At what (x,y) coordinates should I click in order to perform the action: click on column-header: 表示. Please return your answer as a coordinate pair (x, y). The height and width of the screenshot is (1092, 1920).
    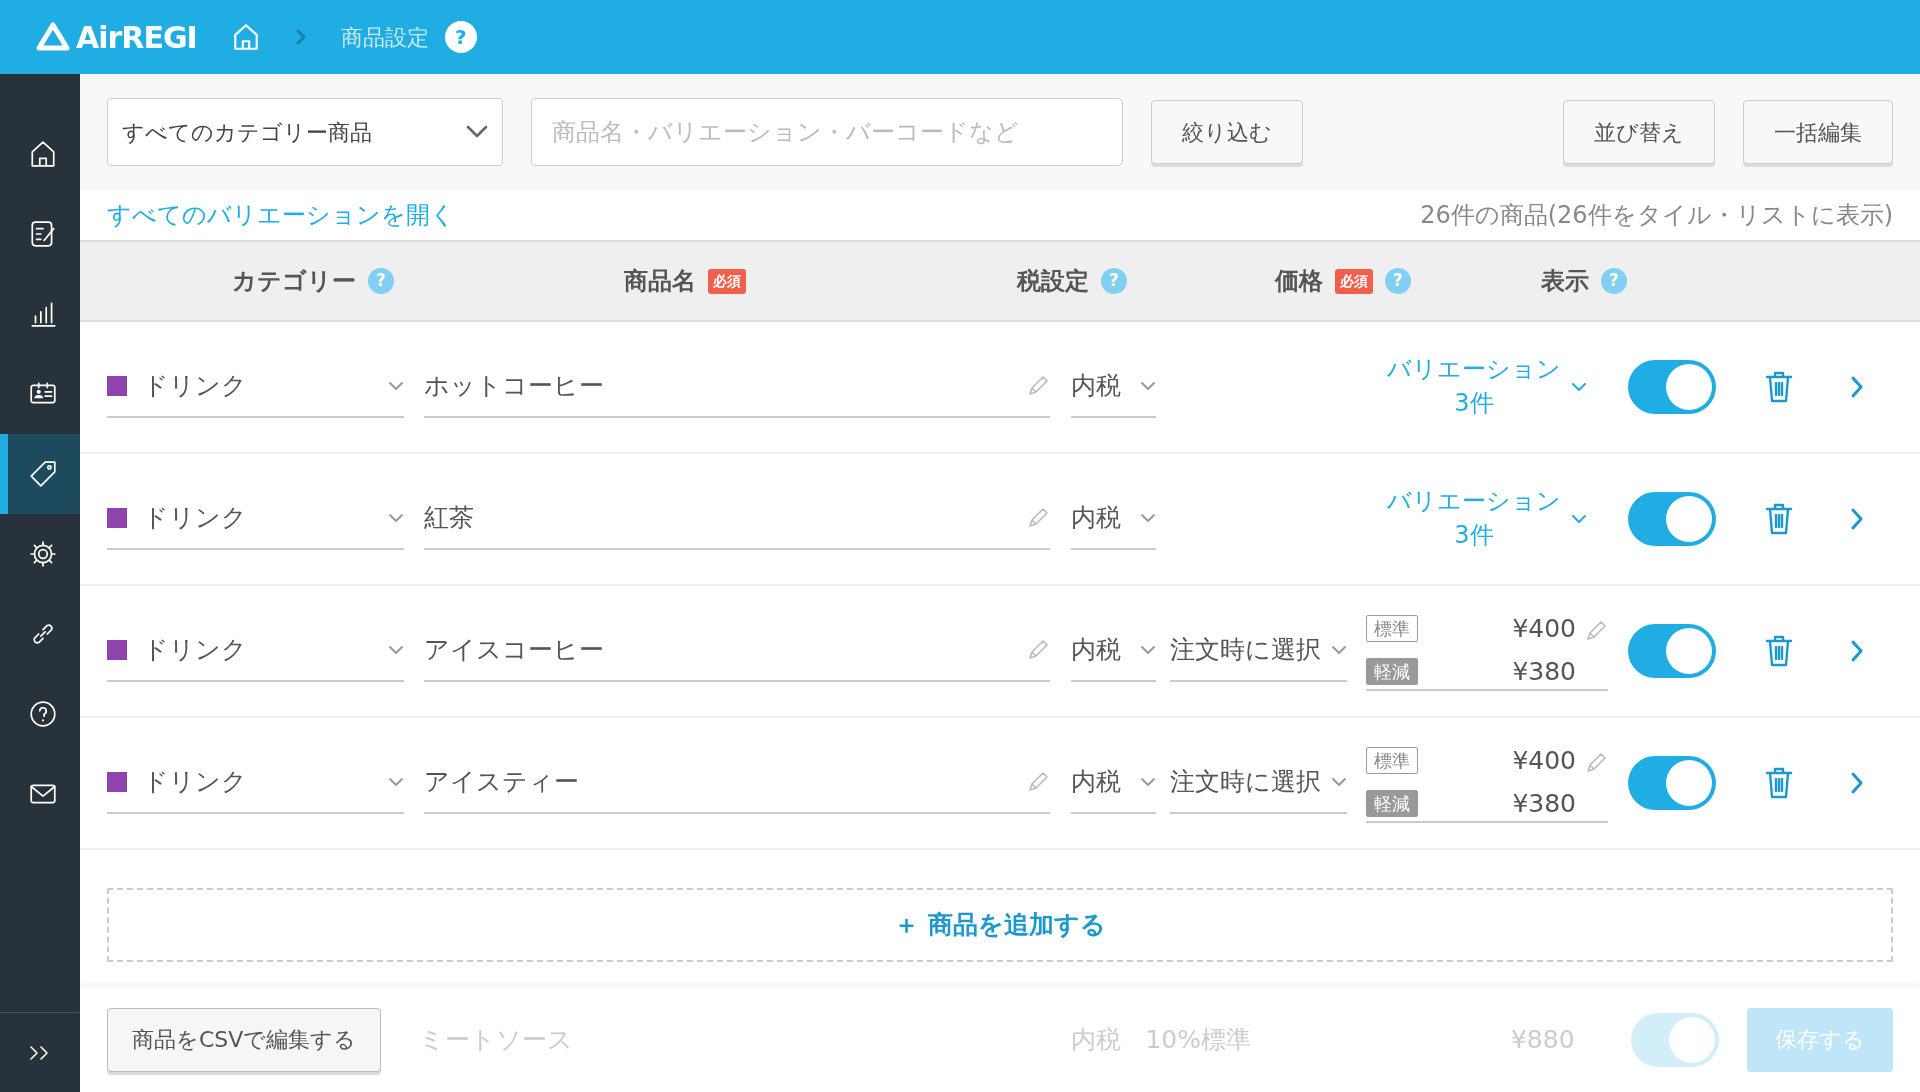
    Looking at the image, I should click on (1565, 281).